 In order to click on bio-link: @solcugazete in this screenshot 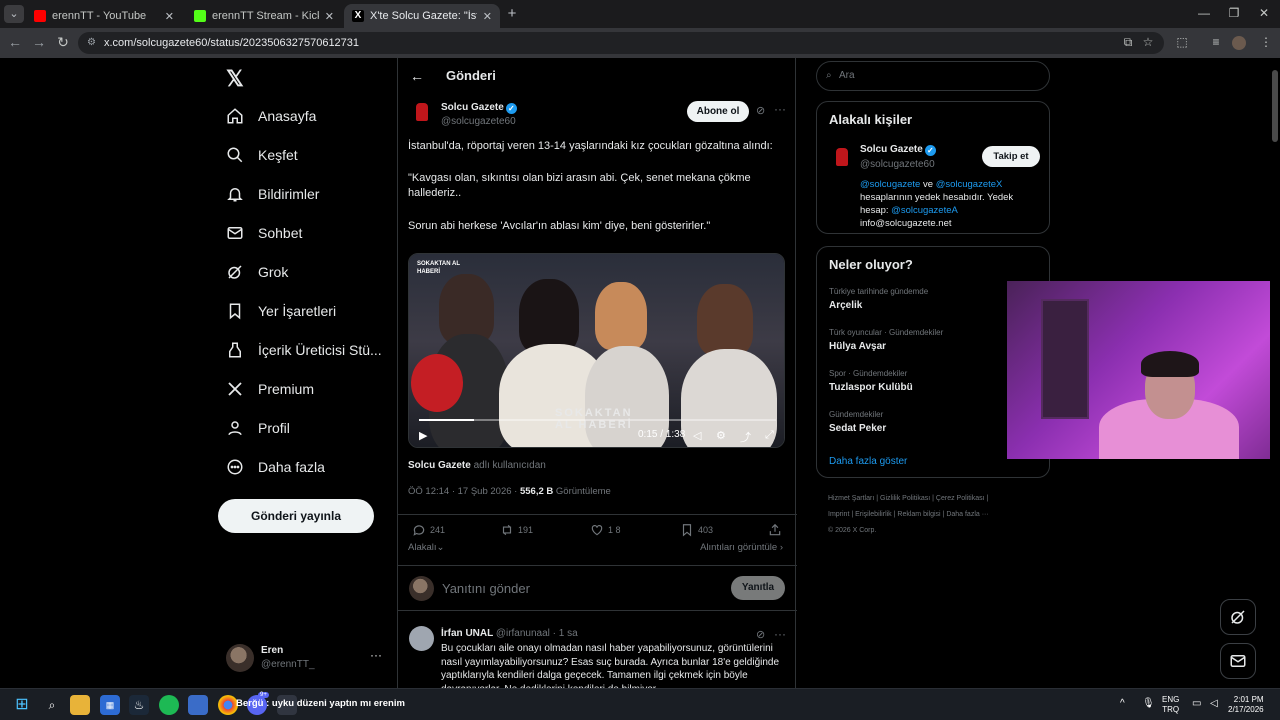, I will do `click(890, 184)`.